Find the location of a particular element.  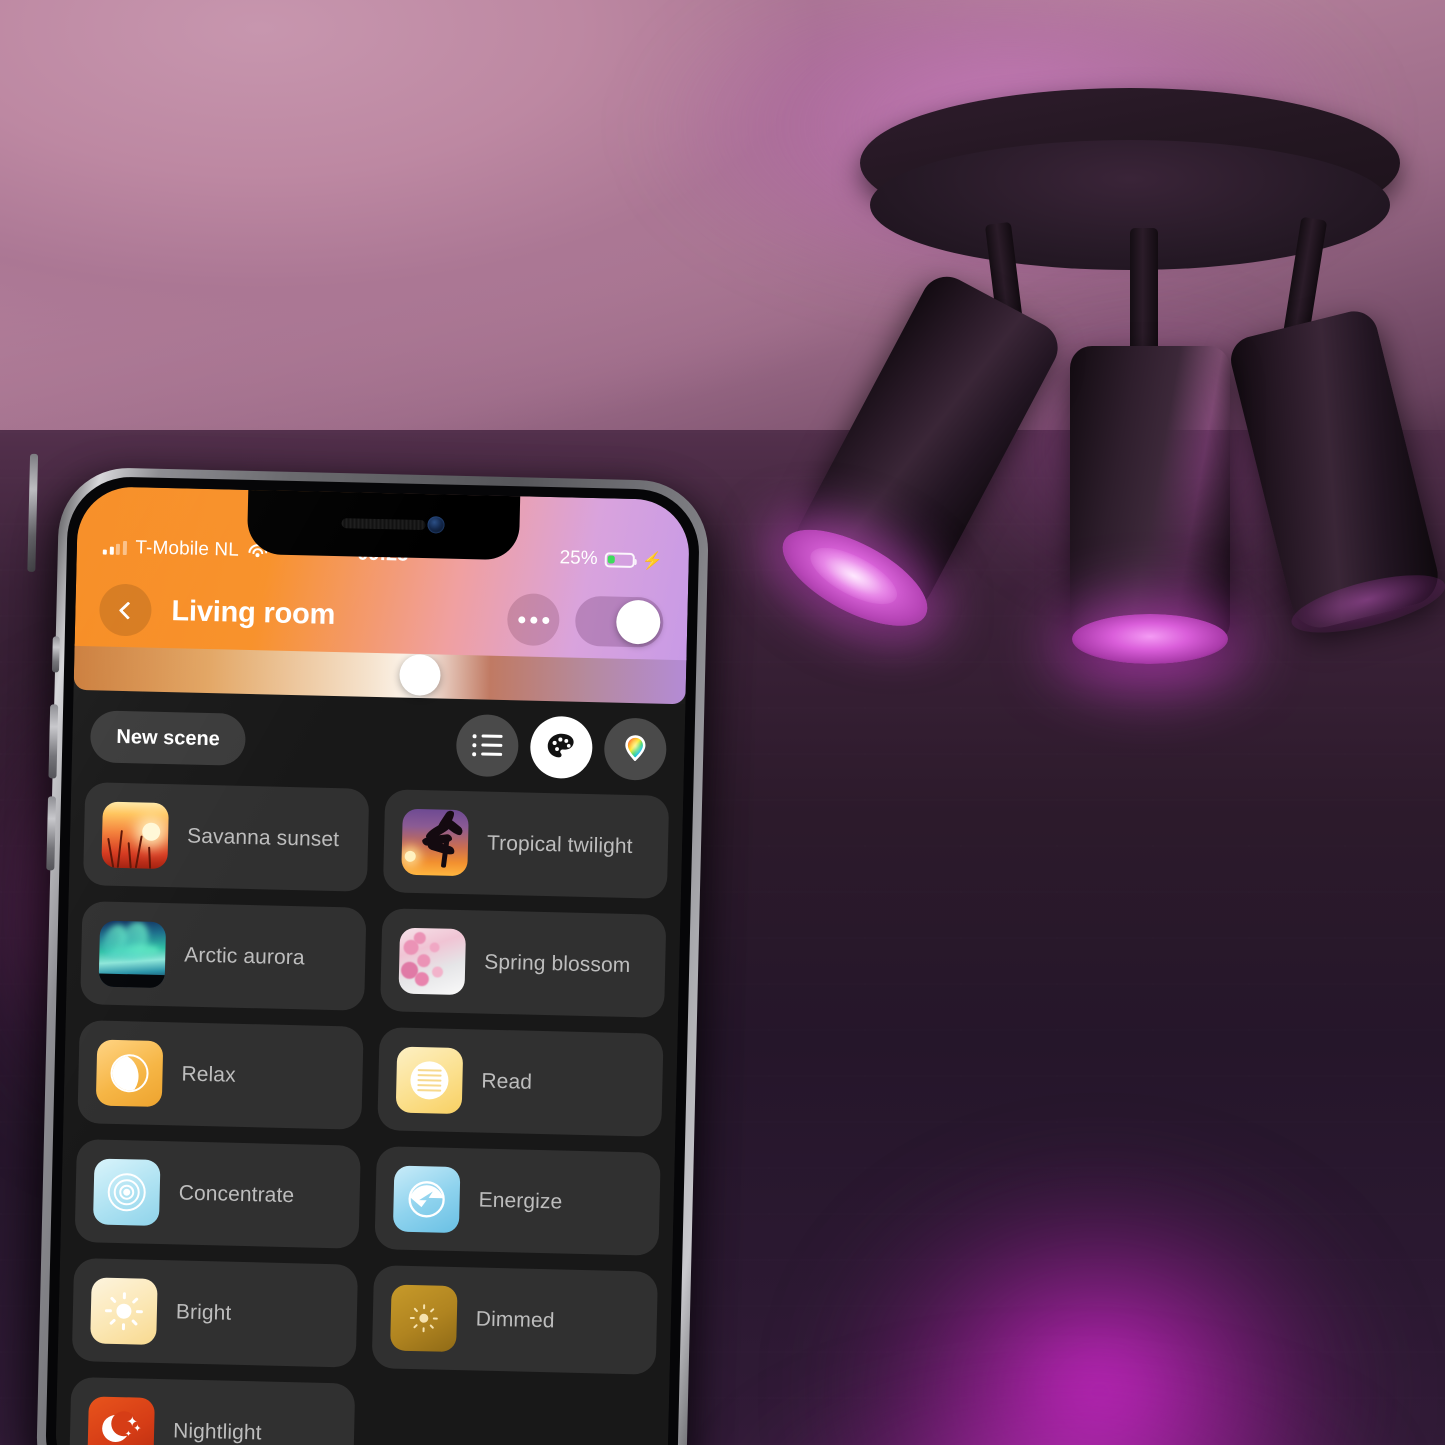

scene-card: Read is located at coordinates (520, 1082).